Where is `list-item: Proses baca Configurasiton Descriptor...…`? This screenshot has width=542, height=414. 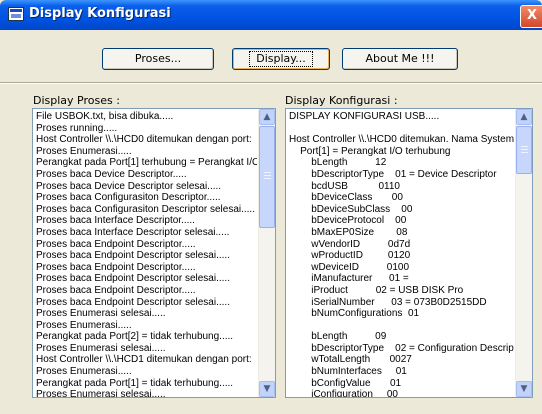
list-item: Proses baca Configurasiton Descriptor...… is located at coordinates (146, 198).